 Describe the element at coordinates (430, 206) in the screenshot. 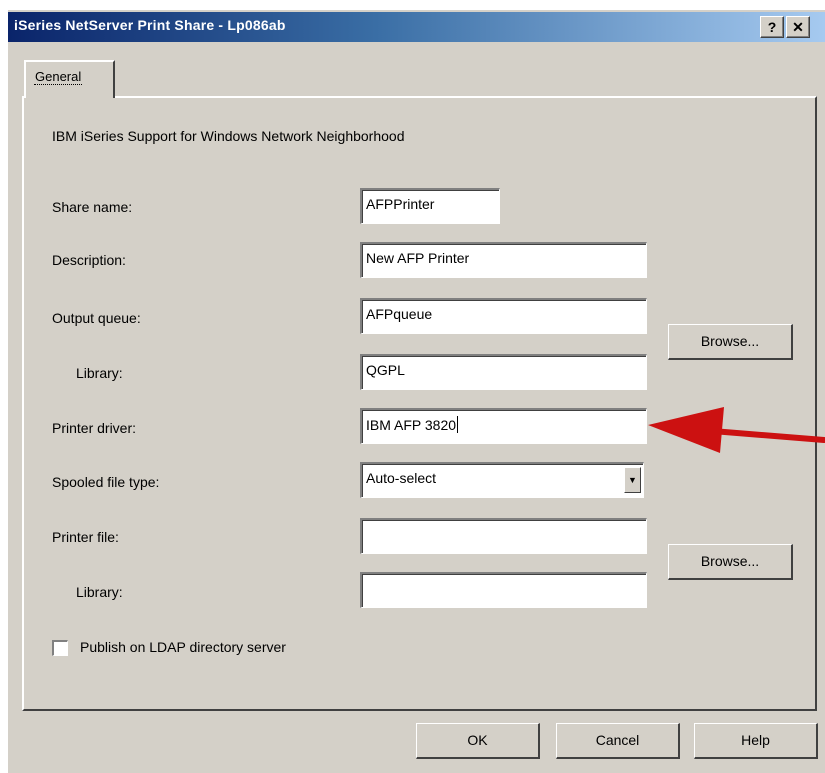

I see `share-name-input: AFPPrinter` at that location.